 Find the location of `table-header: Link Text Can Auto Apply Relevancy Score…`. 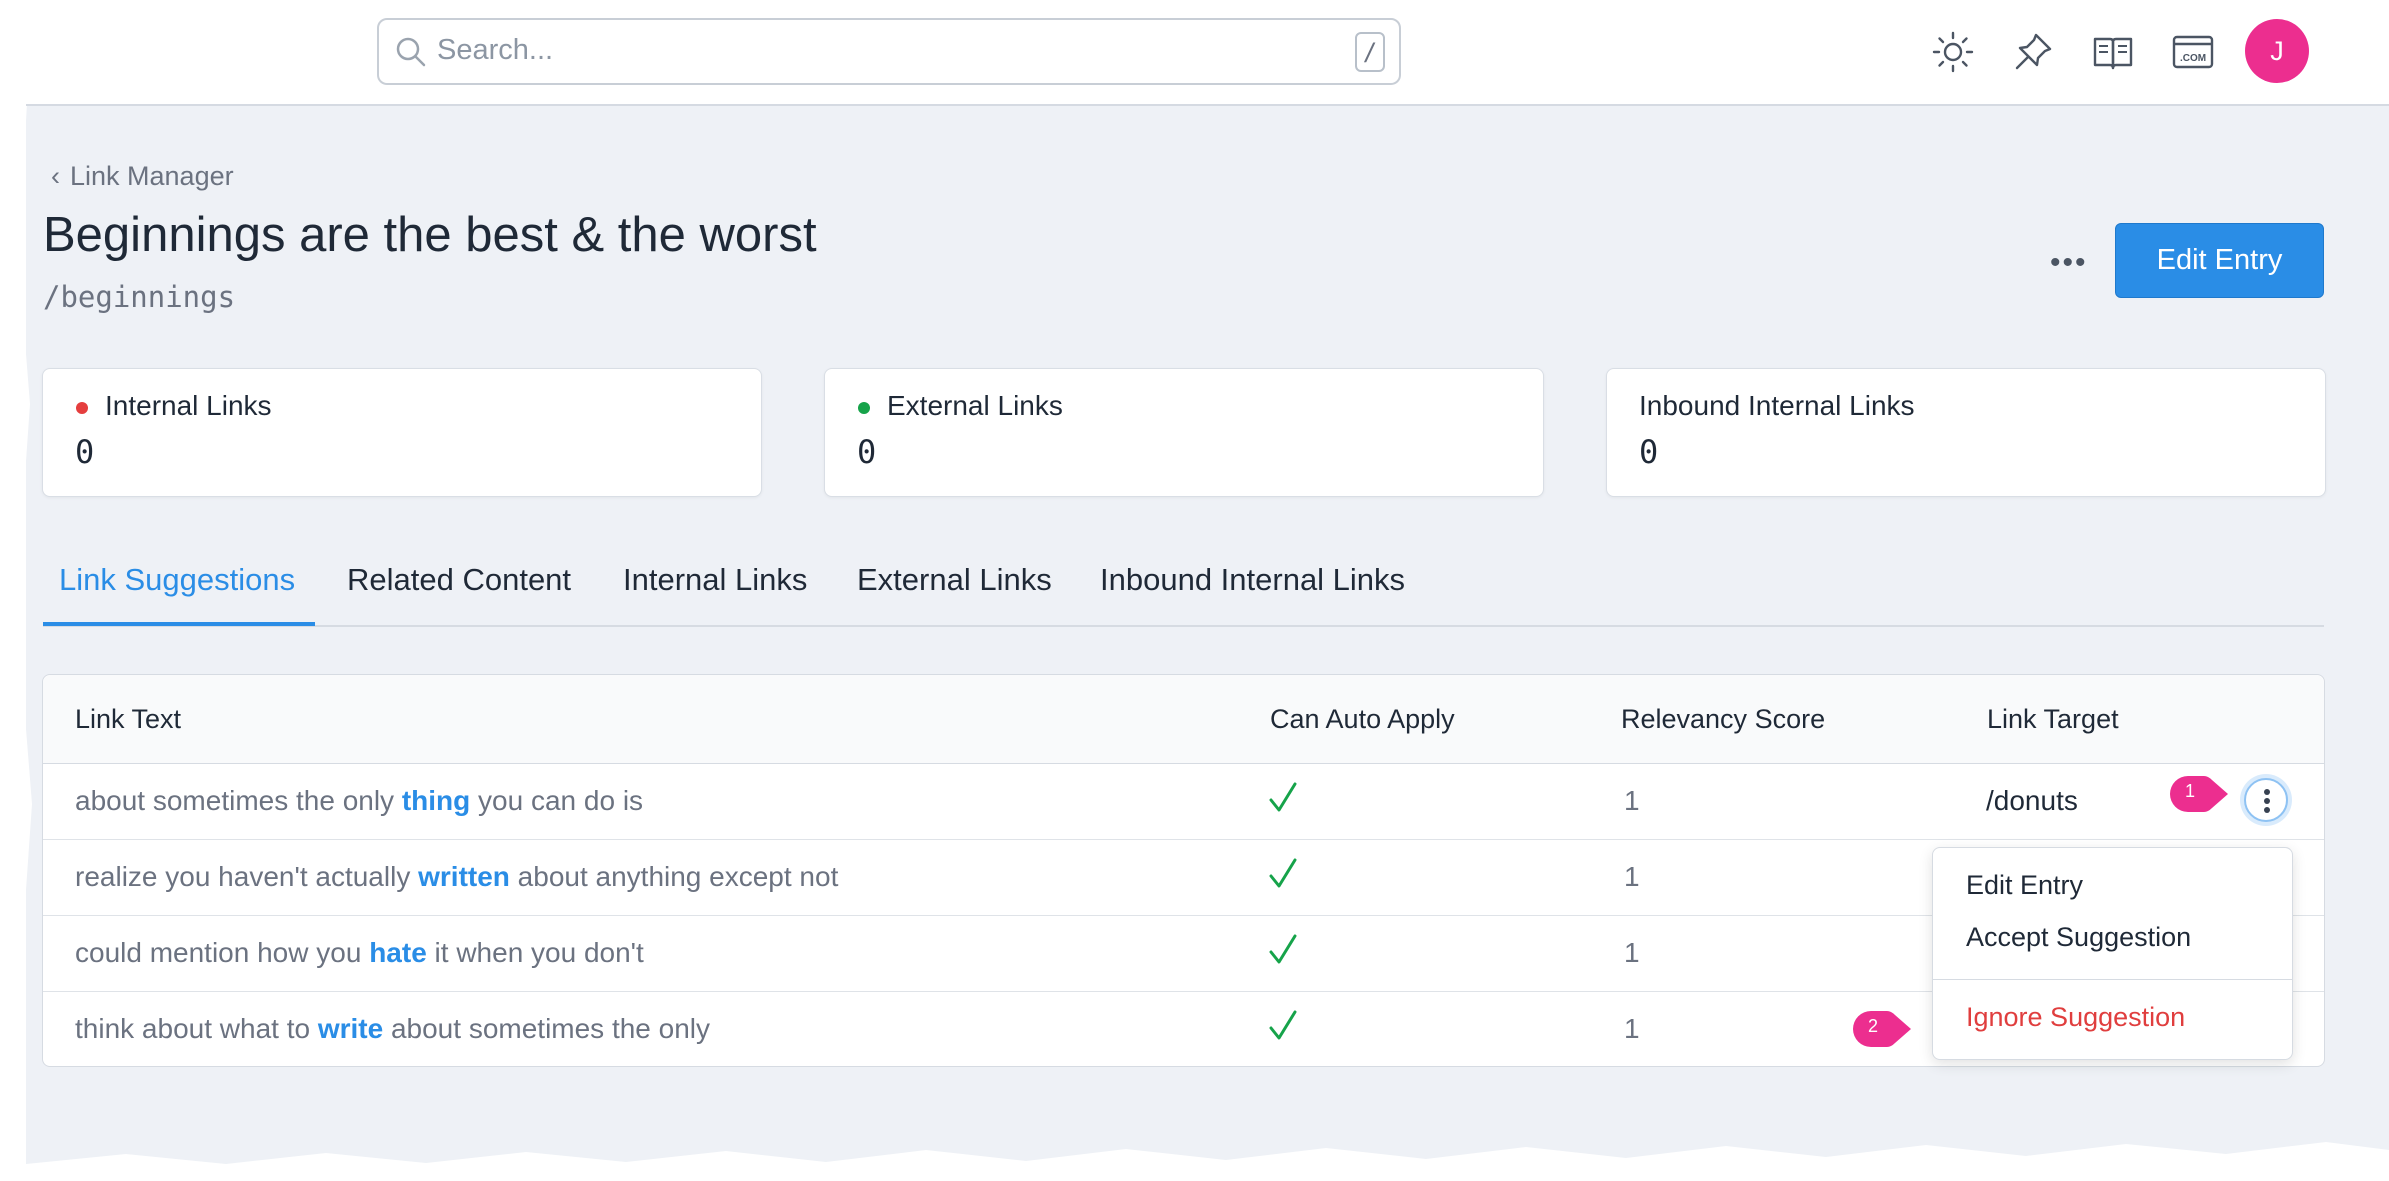

table-header: Link Text Can Auto Apply Relevancy Score… is located at coordinates (1183, 719).